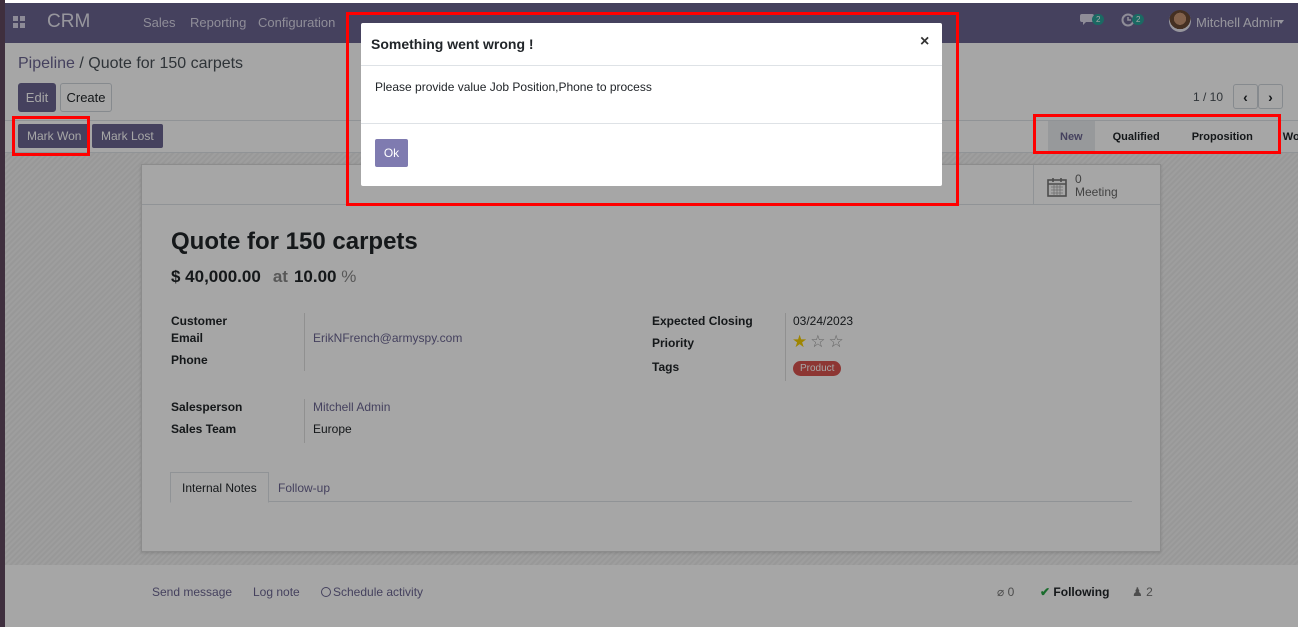 This screenshot has width=1298, height=627. I want to click on dialog-footer: Ok, so click(651, 154).